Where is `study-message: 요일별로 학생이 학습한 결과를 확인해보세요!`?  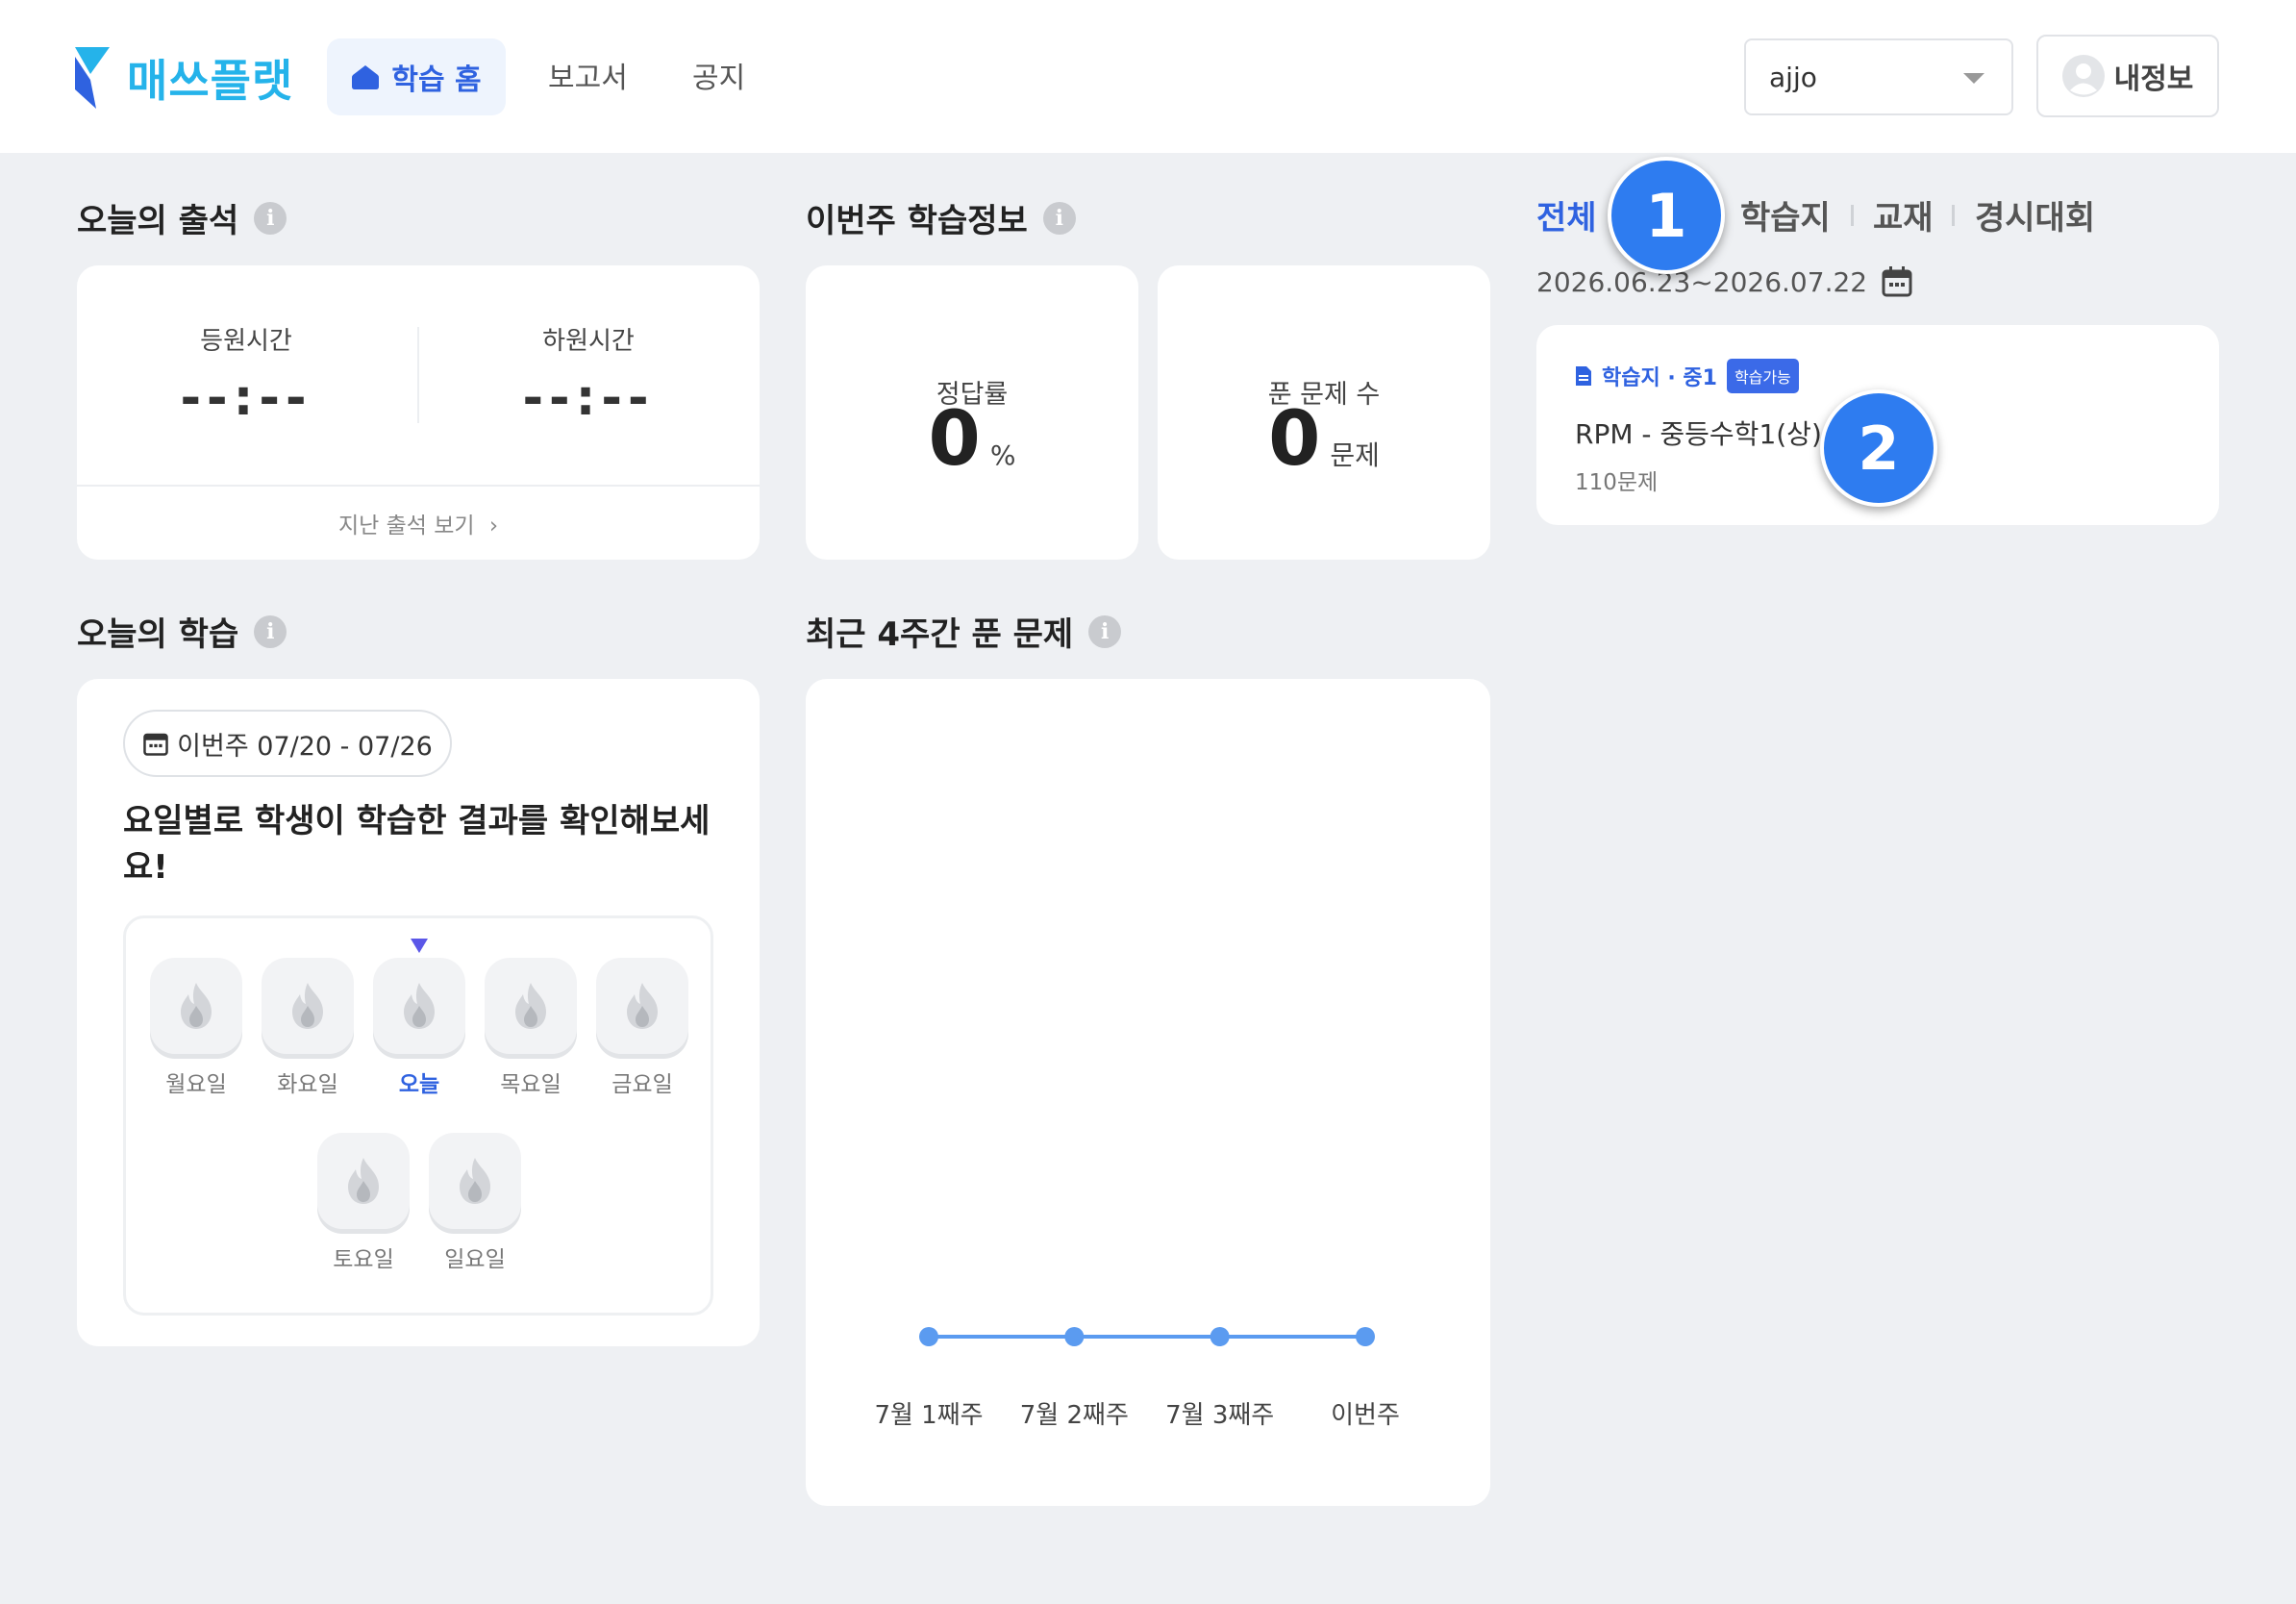 study-message: 요일별로 학생이 학습한 결과를 확인해보세요! is located at coordinates (417, 844).